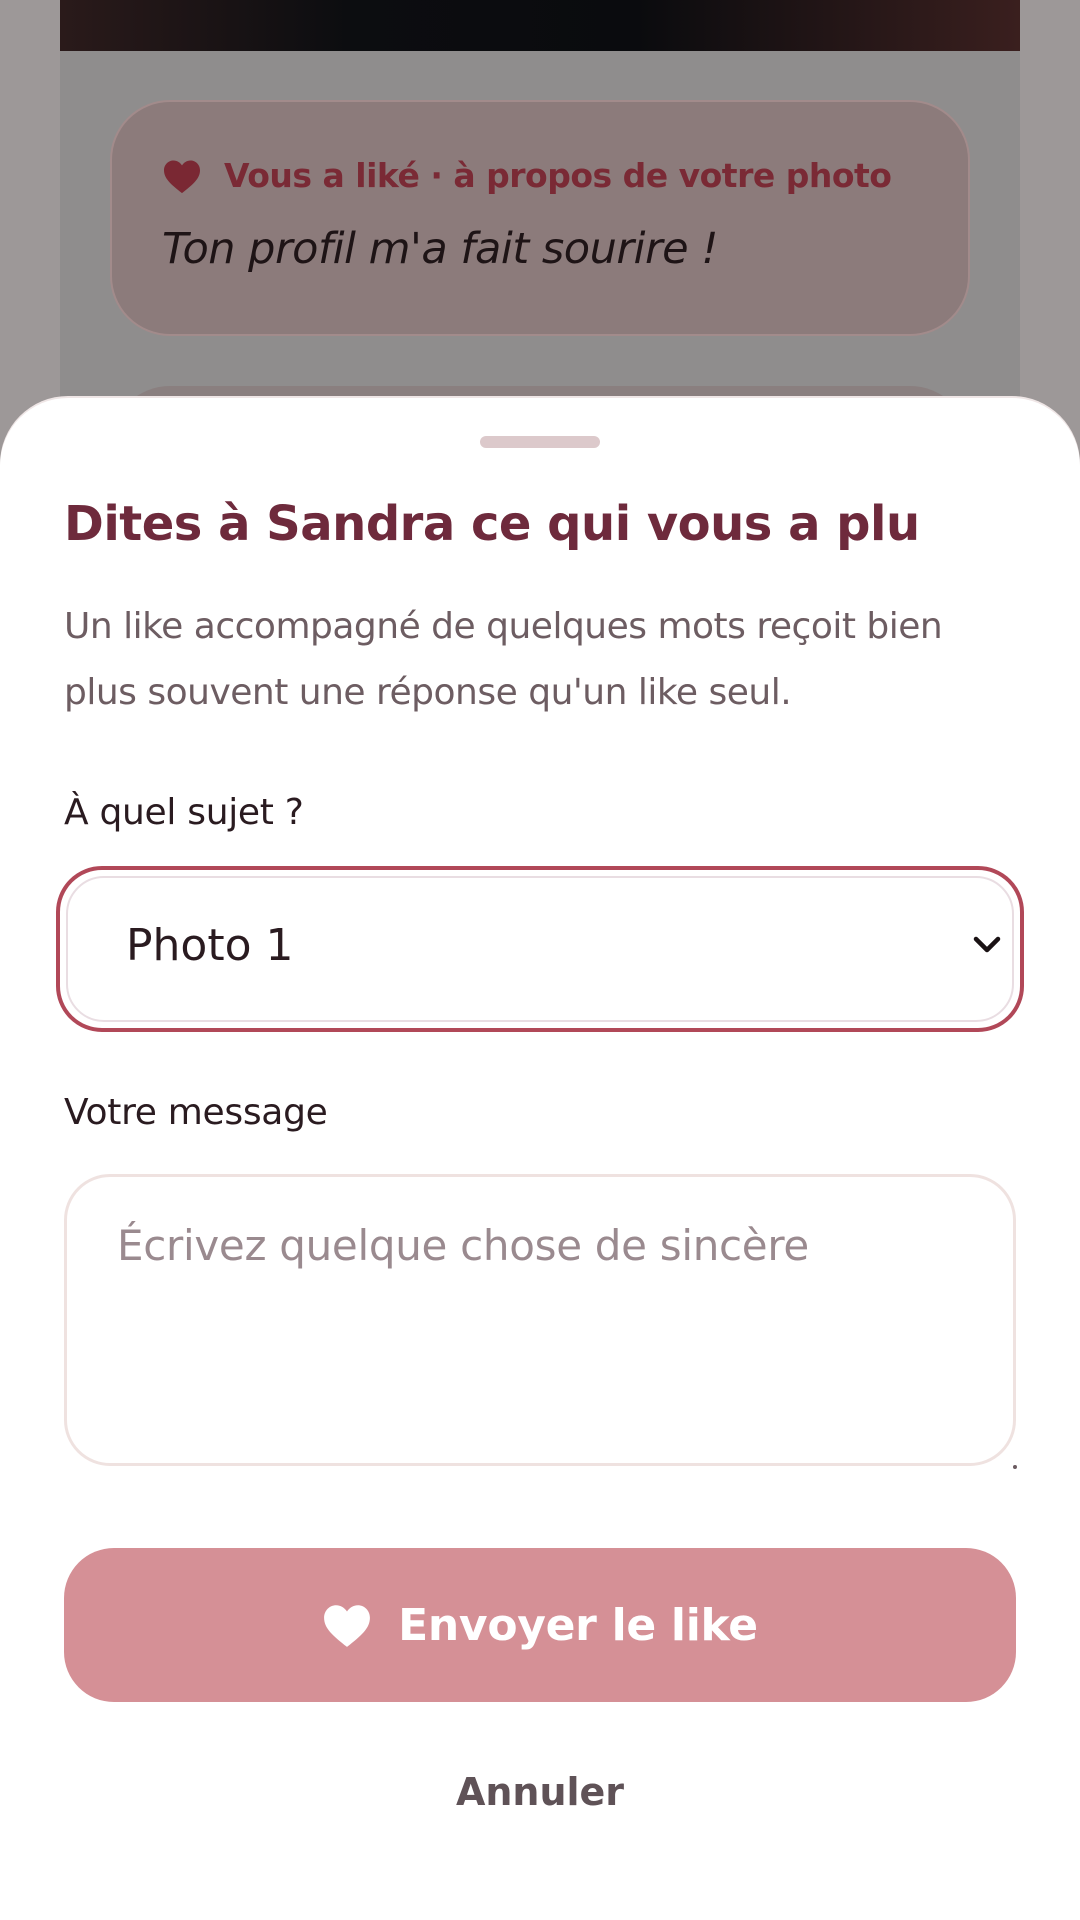 This screenshot has height=1920, width=1080. I want to click on cancel-button: Annuler, so click(540, 1792).